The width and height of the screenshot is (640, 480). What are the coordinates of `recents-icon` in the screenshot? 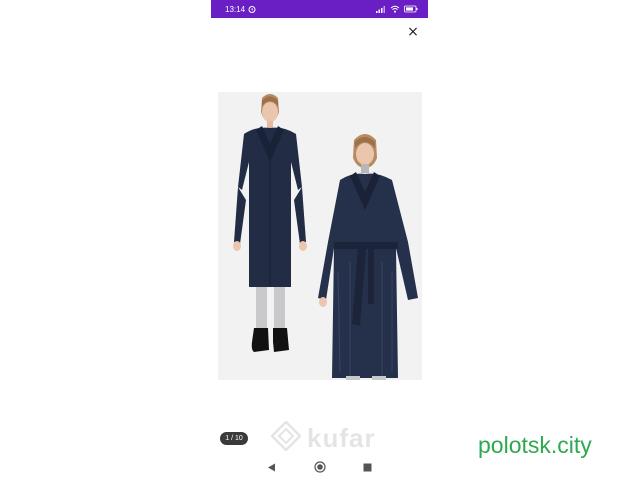 It's located at (367, 467).